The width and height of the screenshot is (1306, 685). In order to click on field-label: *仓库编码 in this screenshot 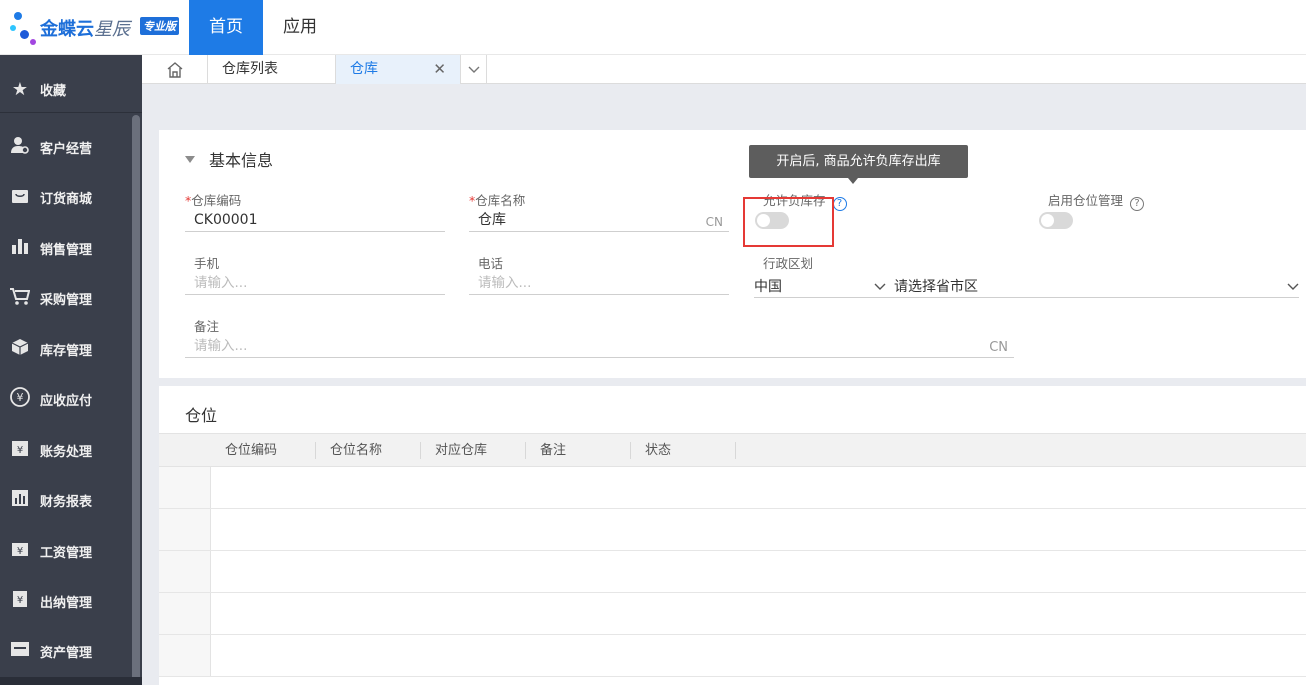, I will do `click(213, 200)`.